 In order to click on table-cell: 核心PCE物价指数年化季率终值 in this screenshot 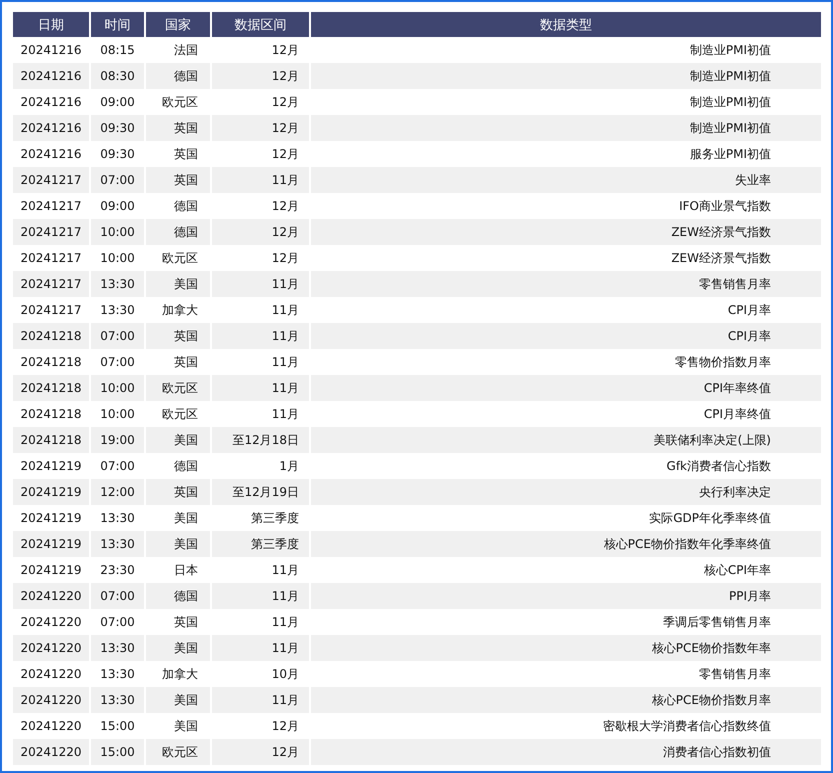, I will do `click(567, 544)`.